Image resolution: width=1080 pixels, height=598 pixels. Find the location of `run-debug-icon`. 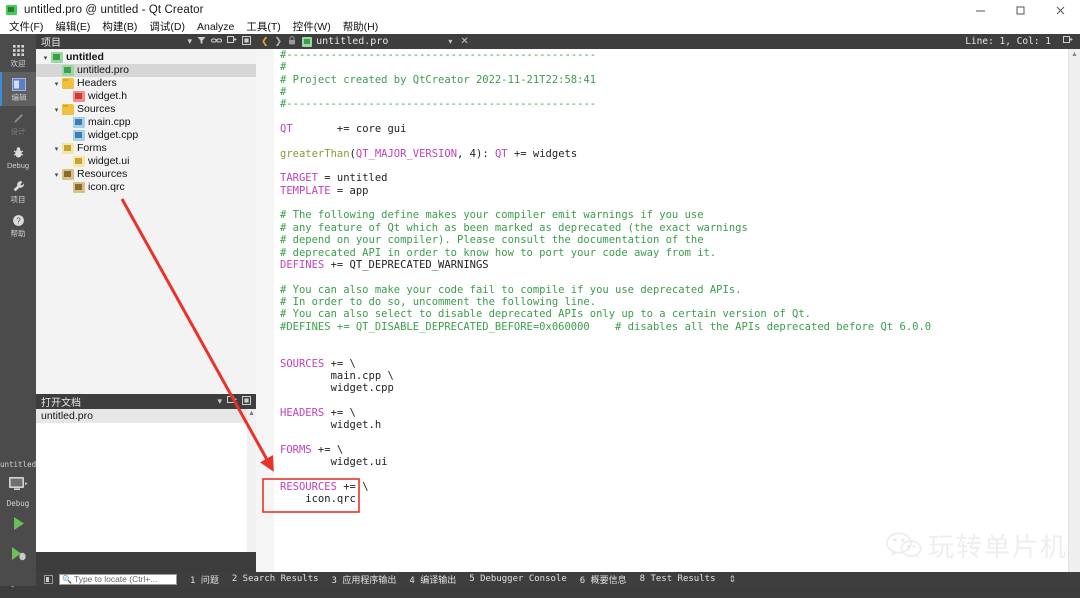

run-debug-icon is located at coordinates (18, 553).